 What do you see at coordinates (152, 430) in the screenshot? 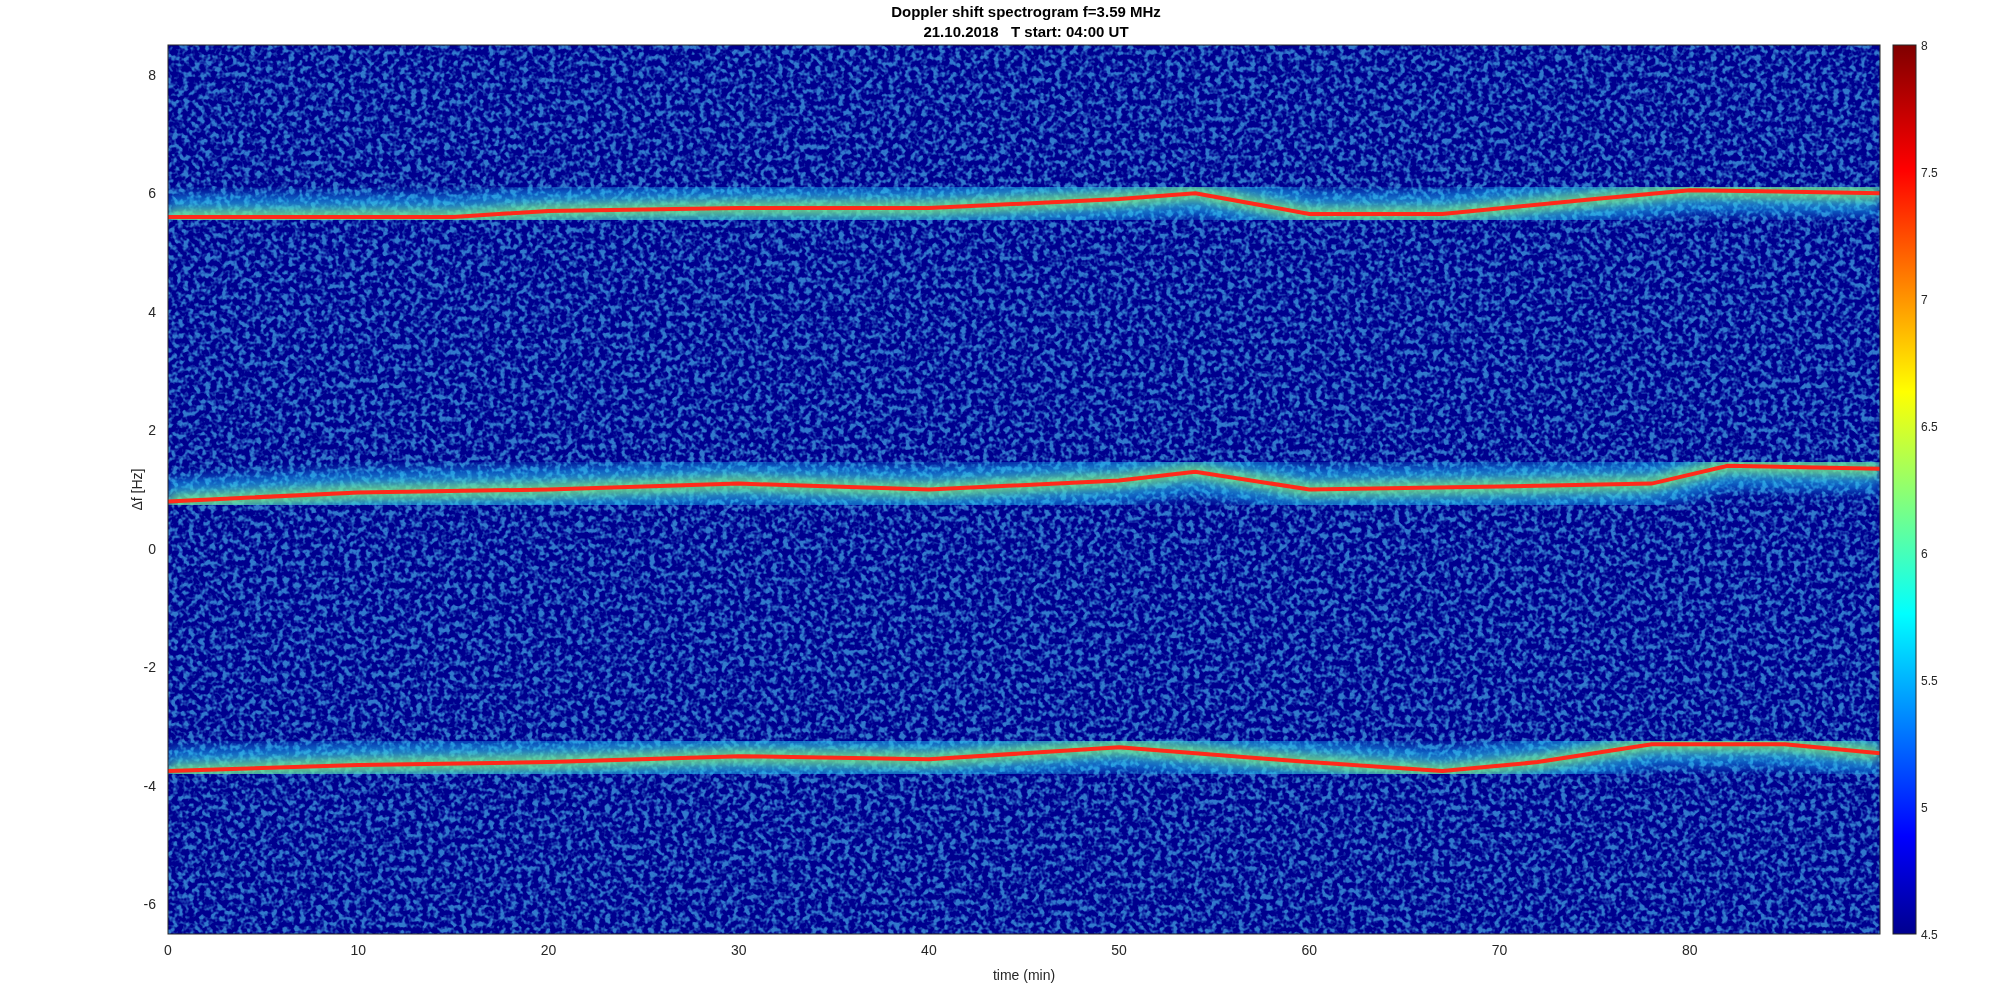
I see `y-tick-label: 2` at bounding box center [152, 430].